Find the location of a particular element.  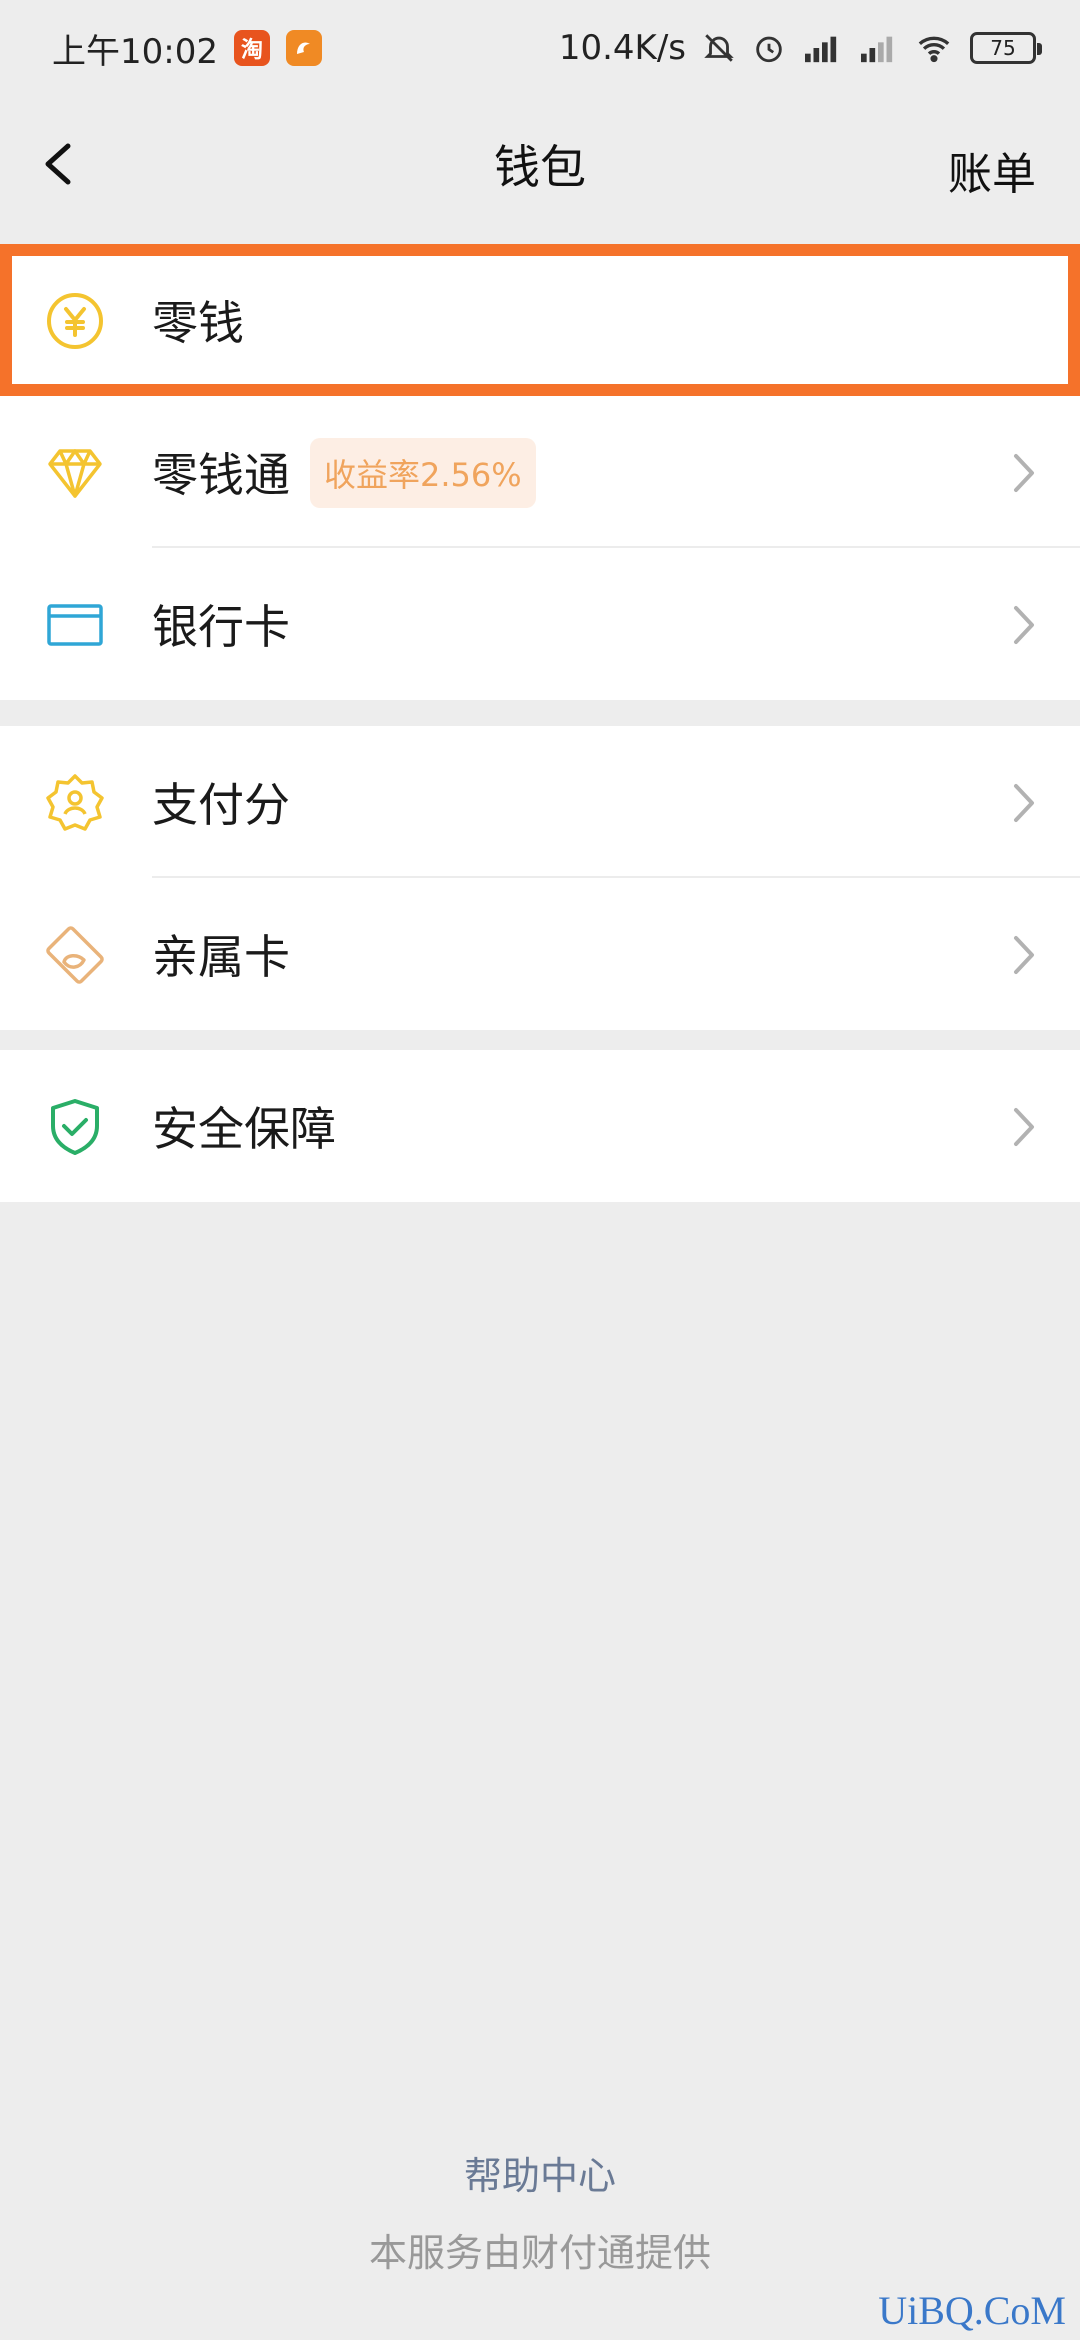

mute-bell-icon is located at coordinates (719, 48).